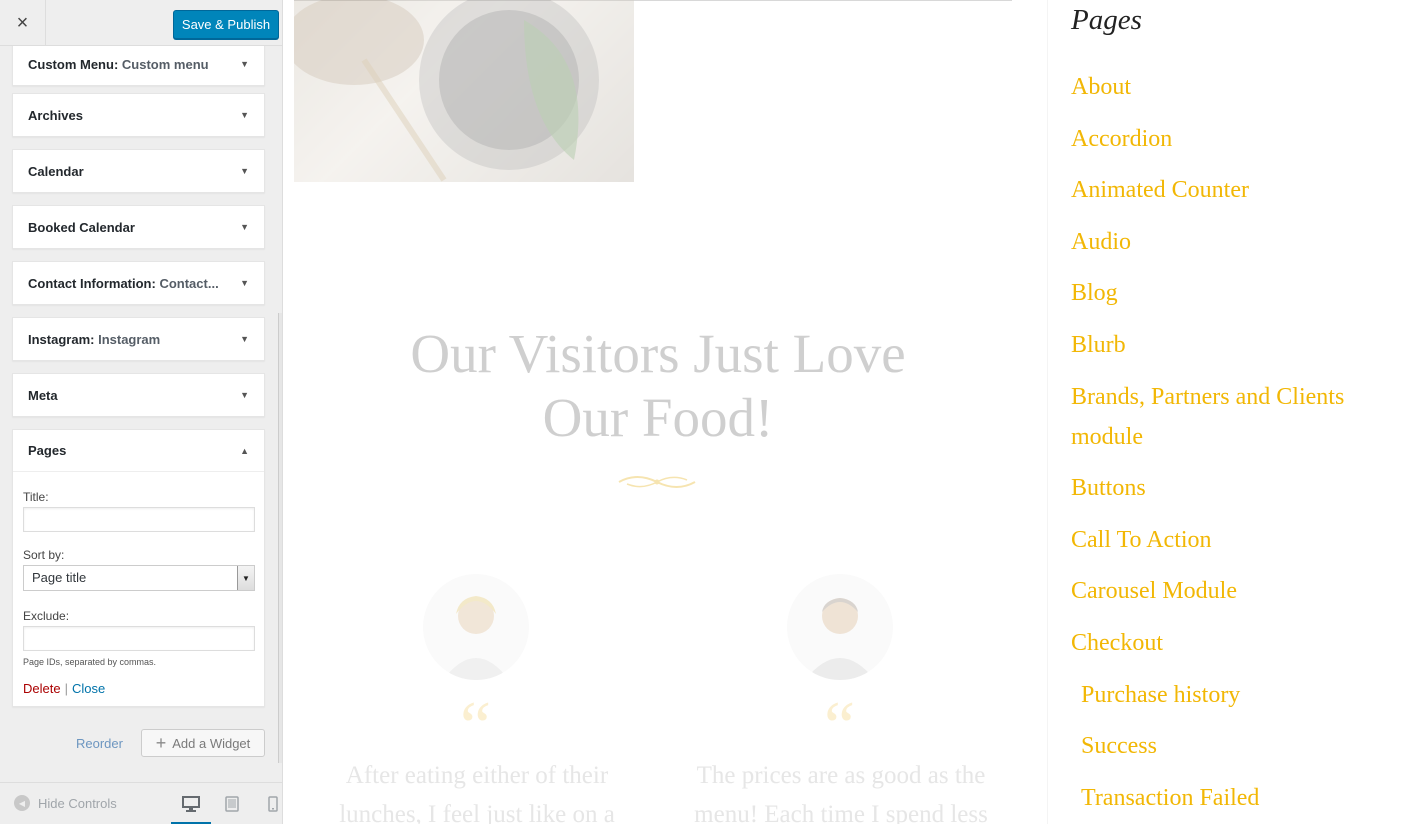 The width and height of the screenshot is (1411, 824). Describe the element at coordinates (77, 803) in the screenshot. I see `hide-controls-label: Hide Controls` at that location.